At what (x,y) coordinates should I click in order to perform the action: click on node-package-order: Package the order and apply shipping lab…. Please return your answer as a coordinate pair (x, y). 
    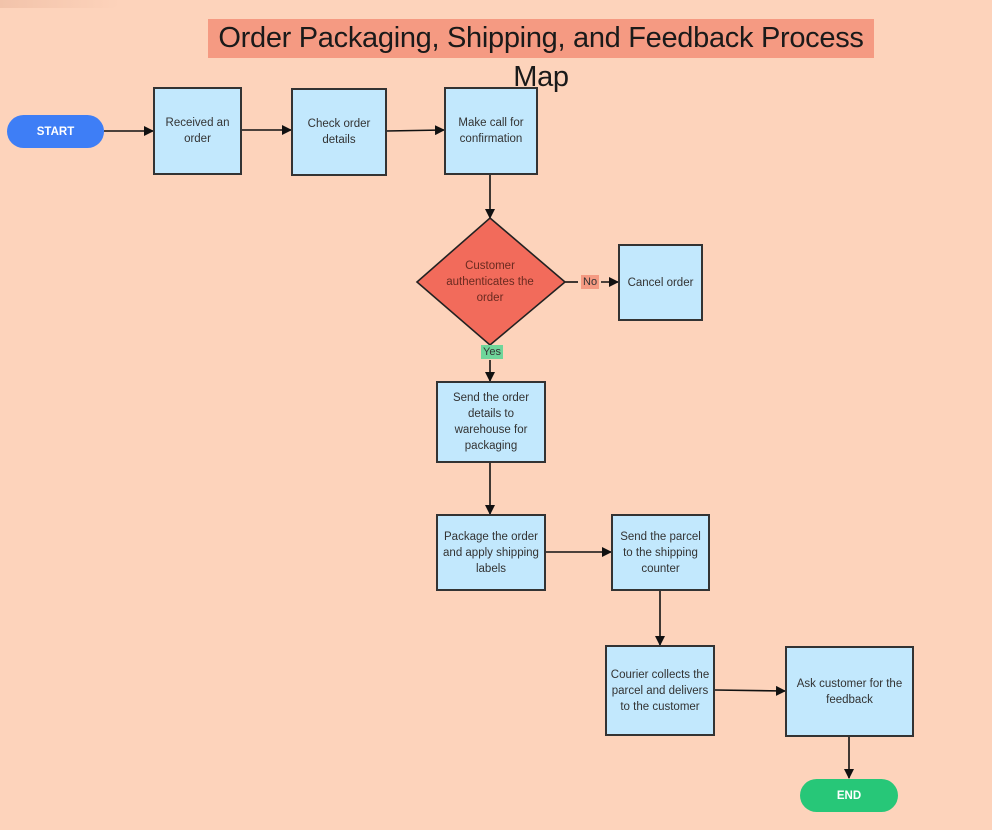
    Looking at the image, I should click on (491, 552).